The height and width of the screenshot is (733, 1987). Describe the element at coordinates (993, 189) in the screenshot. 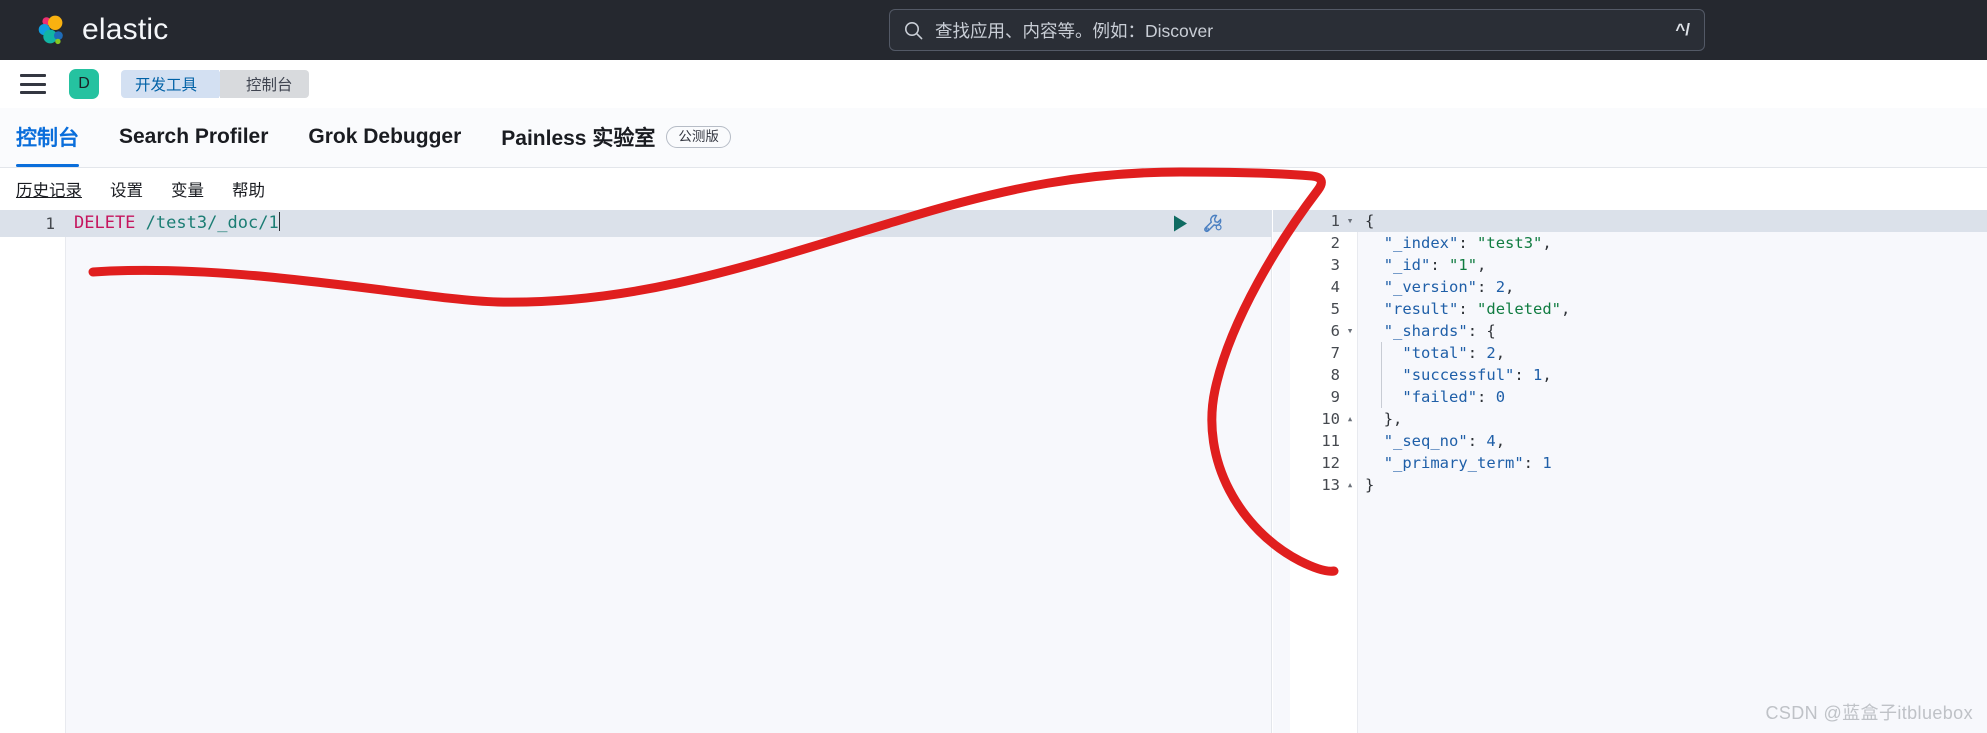

I see `console-submenu: 历史记录 设置 变量 帮助` at that location.